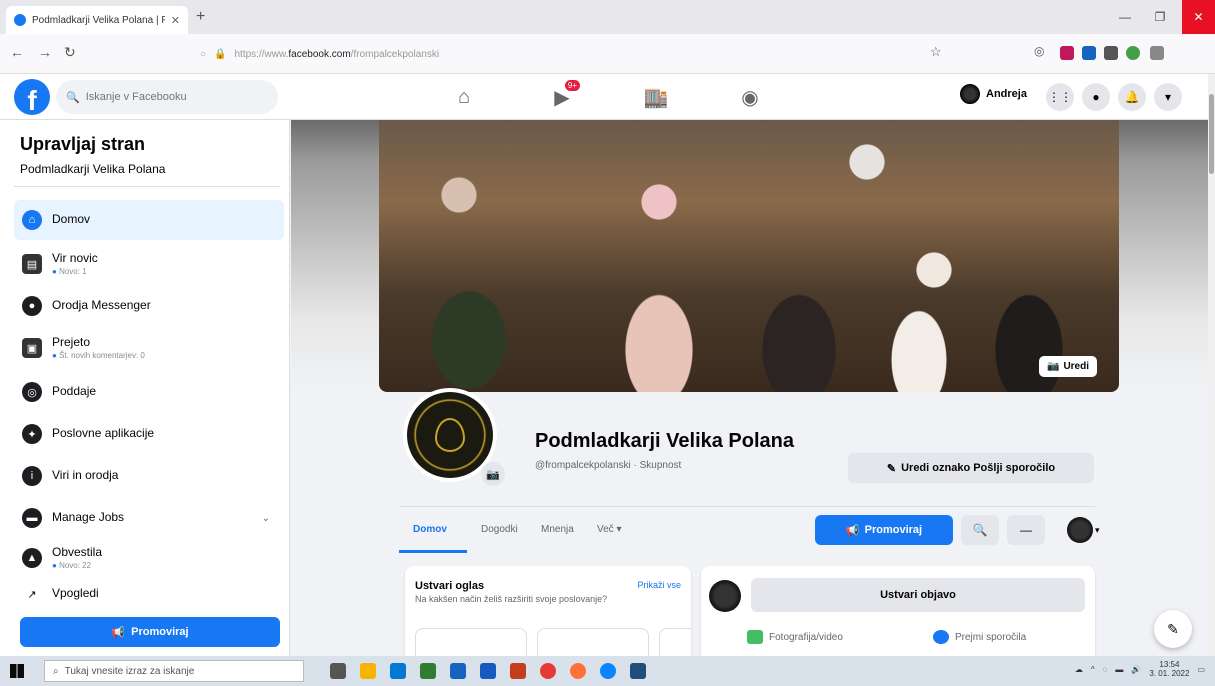 This screenshot has height=686, width=1215. I want to click on sidebar-item-label: Obvestila, so click(77, 551).